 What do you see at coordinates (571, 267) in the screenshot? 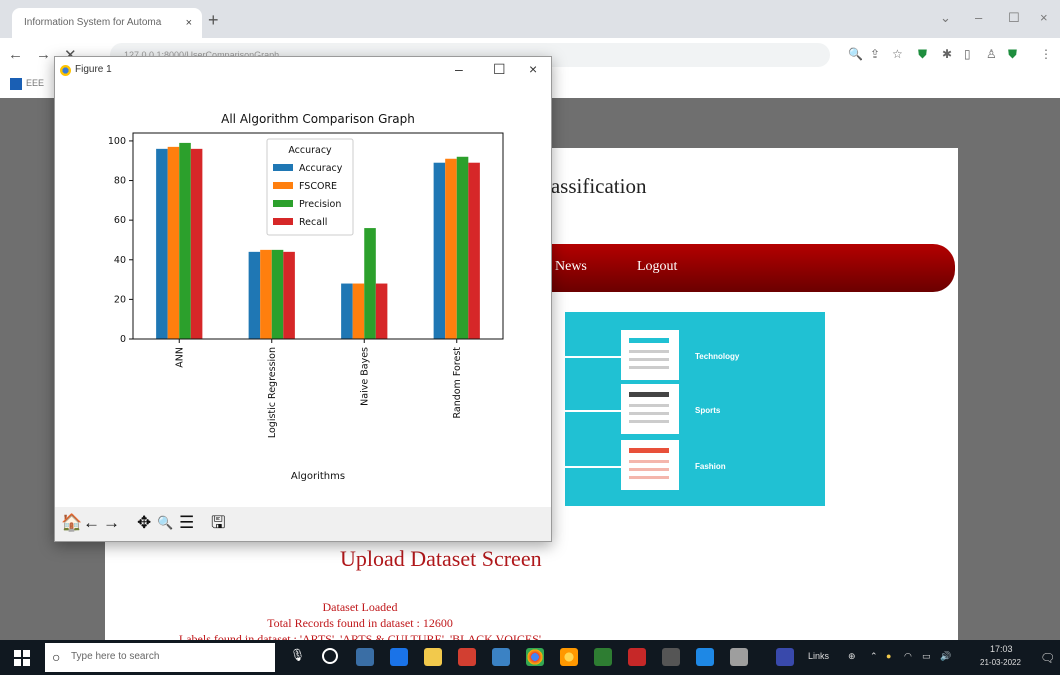
I see `nav-news-link: News` at bounding box center [571, 267].